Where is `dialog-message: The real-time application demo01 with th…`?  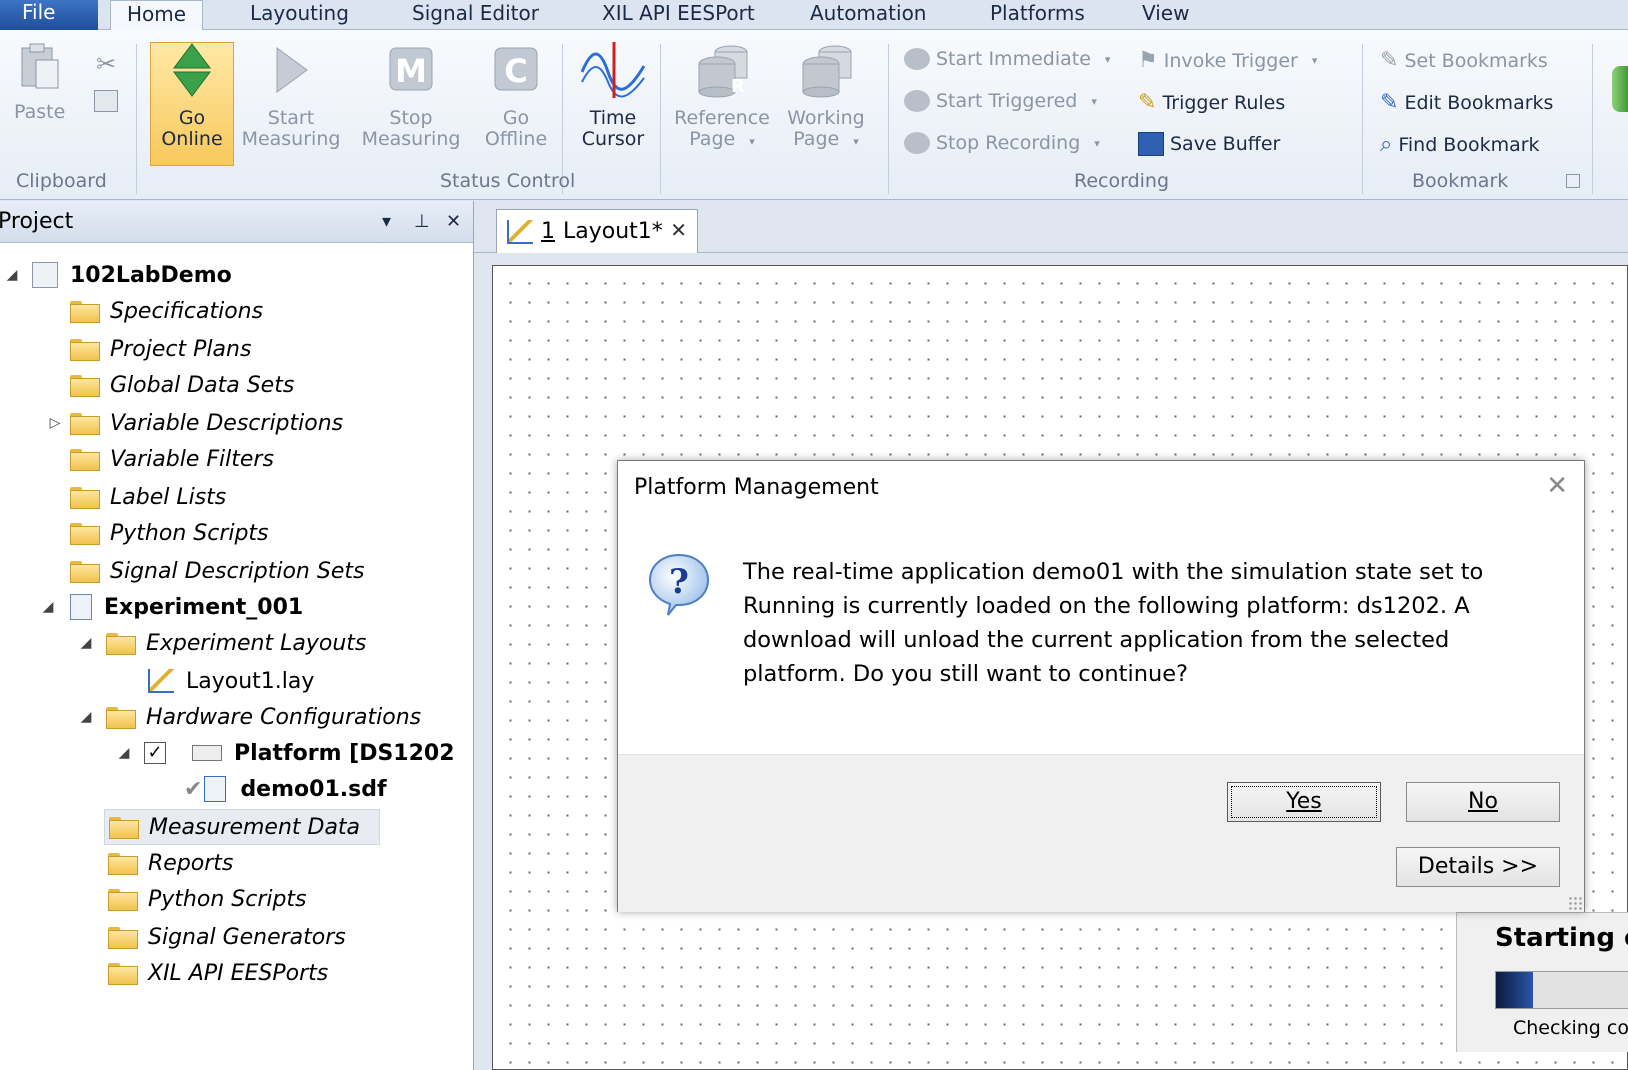 dialog-message: The real-time application demo01 with th… is located at coordinates (1113, 623).